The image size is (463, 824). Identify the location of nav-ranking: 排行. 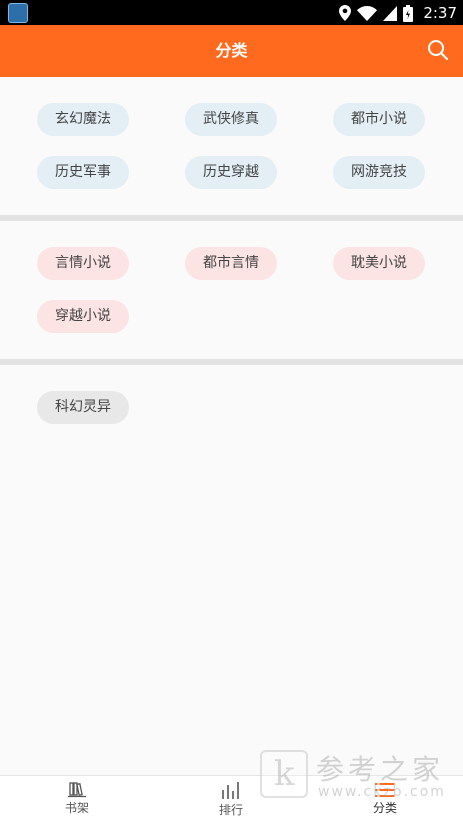
(231, 800).